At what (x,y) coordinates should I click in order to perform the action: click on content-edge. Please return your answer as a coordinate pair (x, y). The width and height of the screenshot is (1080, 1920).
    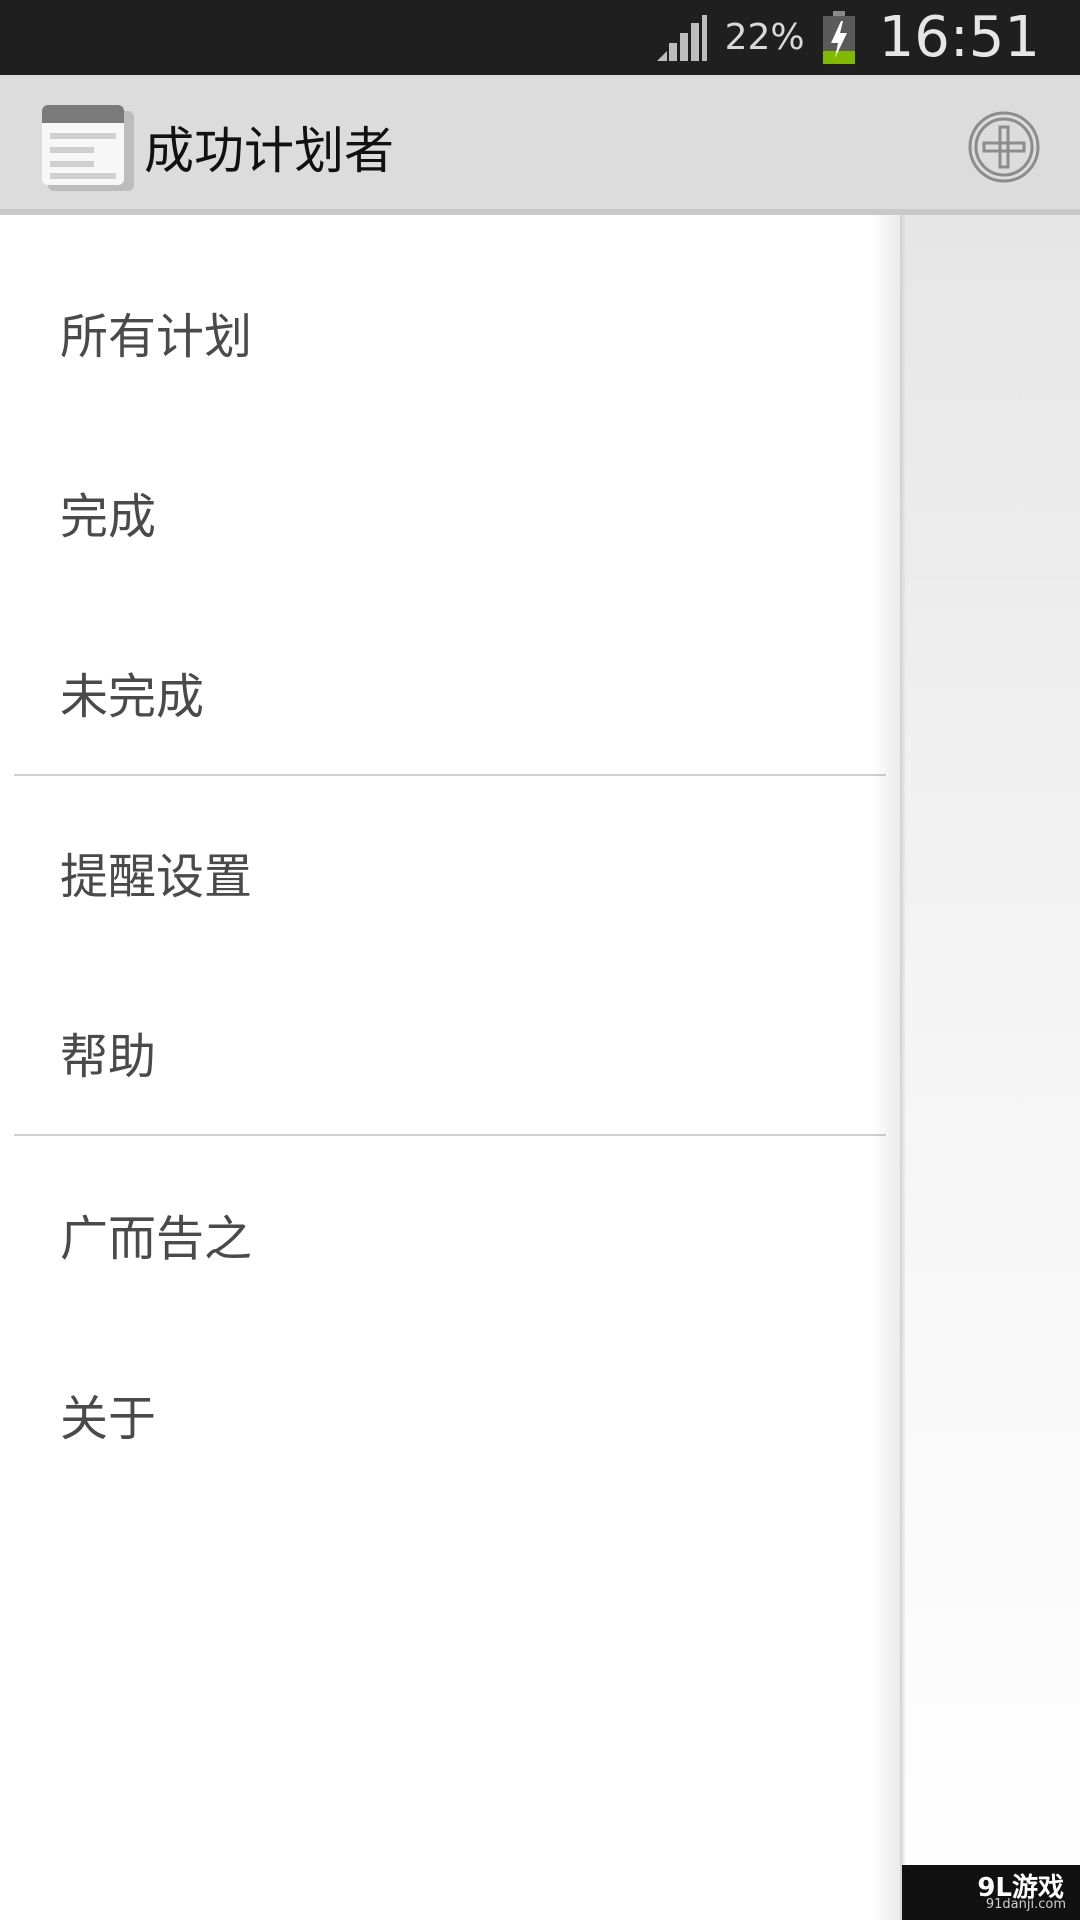
    Looking at the image, I should click on (903, 1067).